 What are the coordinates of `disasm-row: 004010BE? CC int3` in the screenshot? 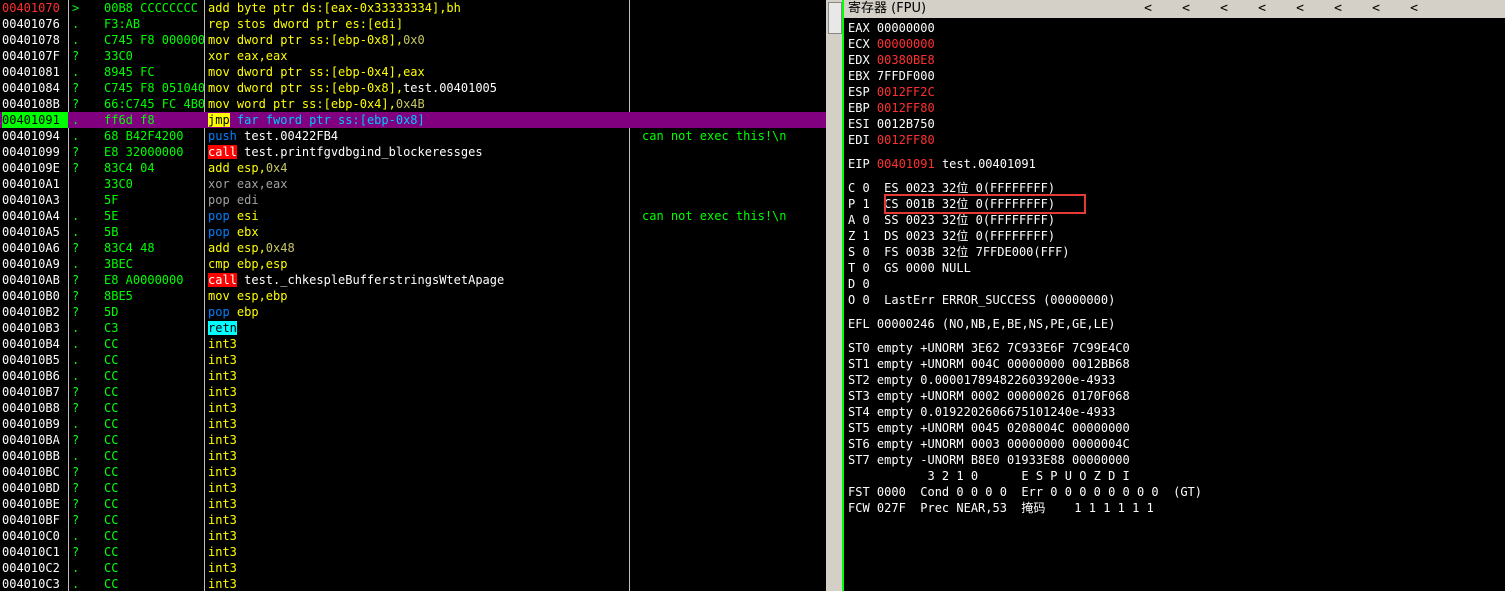 It's located at (413, 504).